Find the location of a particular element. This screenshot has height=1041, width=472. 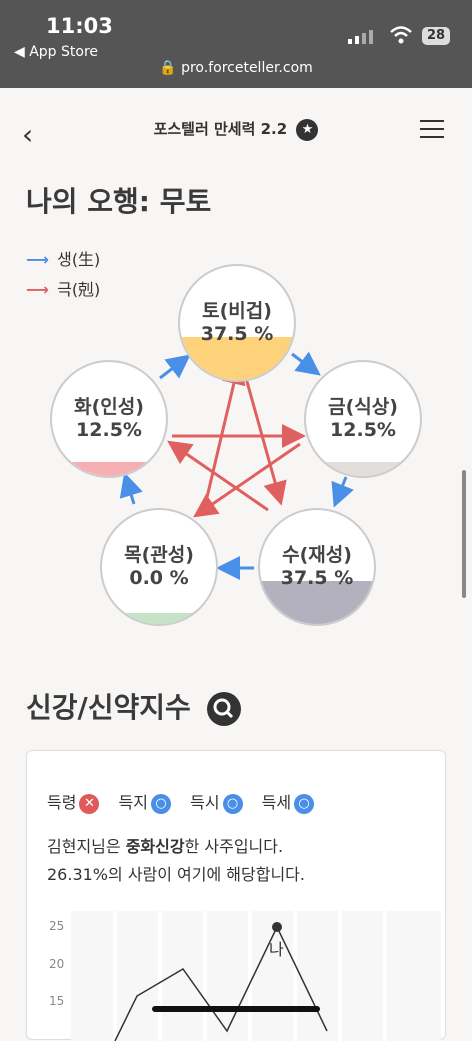

desc-text: 김현지님은 is located at coordinates (86, 846).